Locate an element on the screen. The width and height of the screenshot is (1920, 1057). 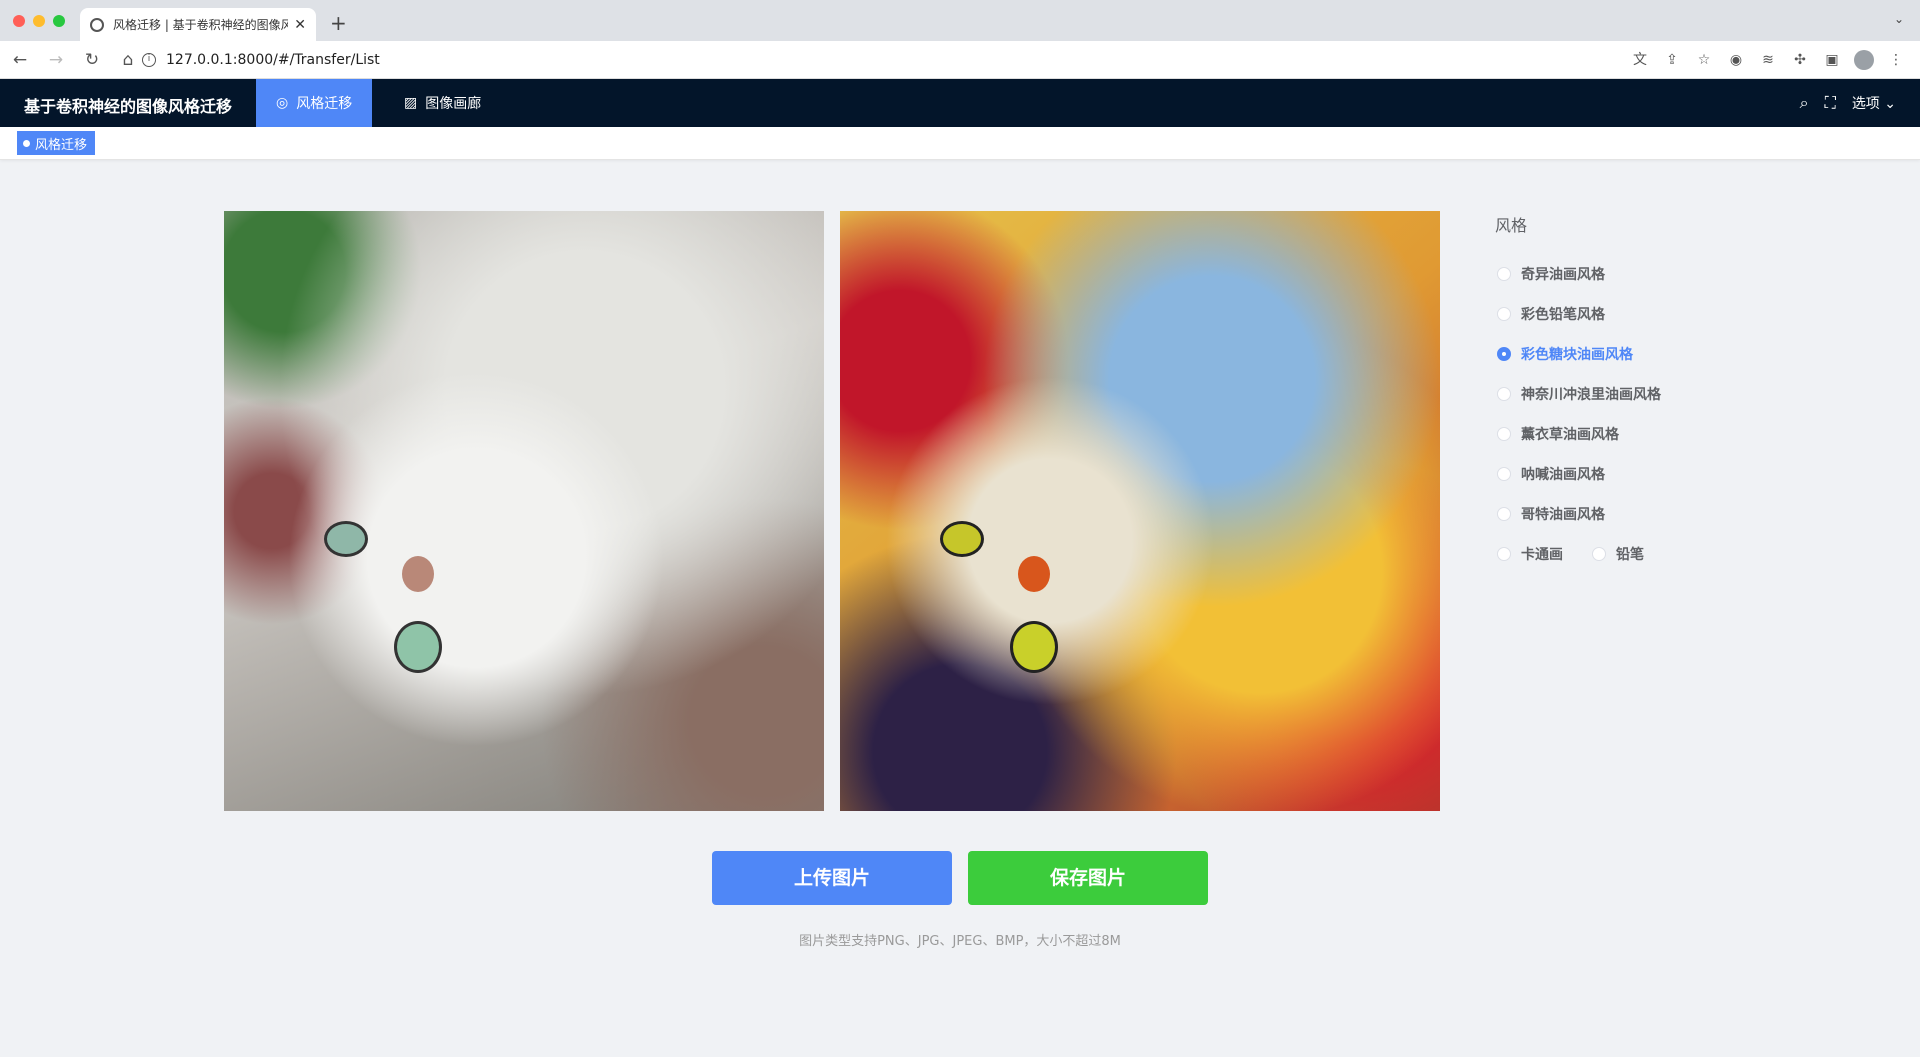
reload-icon: ↻ is located at coordinates (92, 60).